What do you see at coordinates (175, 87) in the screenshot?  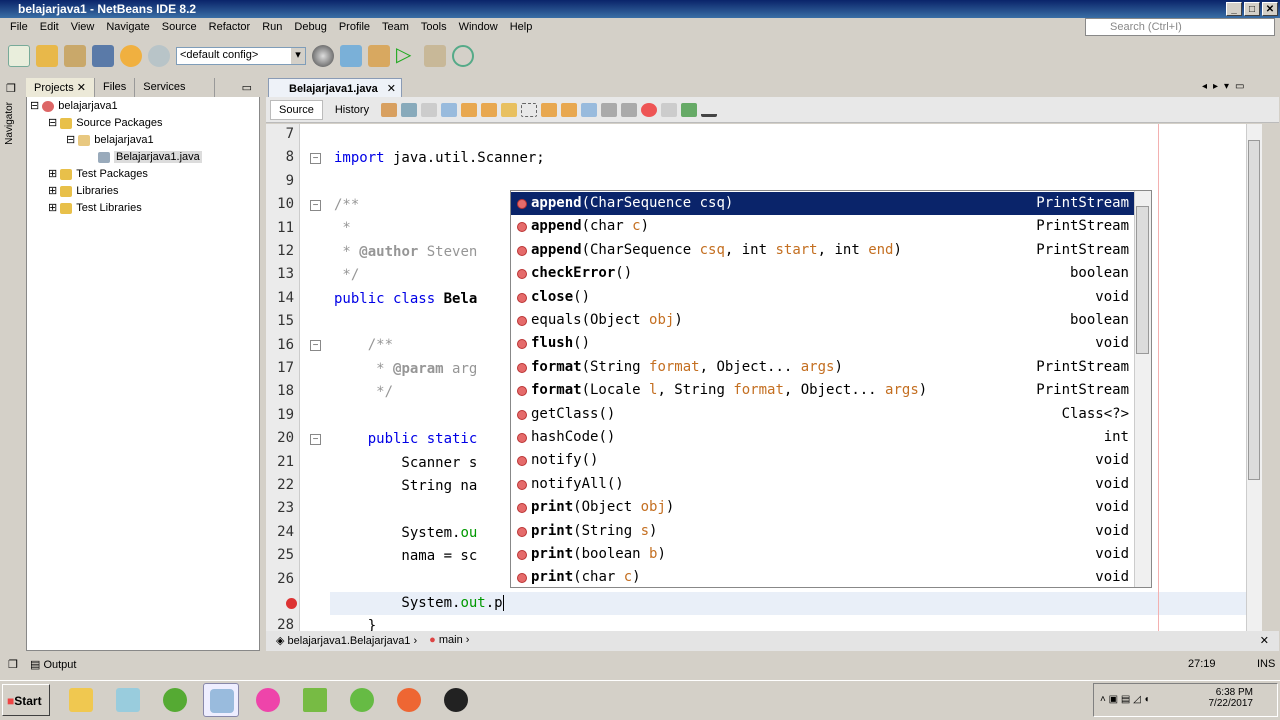 I see `tab-services: Services` at bounding box center [175, 87].